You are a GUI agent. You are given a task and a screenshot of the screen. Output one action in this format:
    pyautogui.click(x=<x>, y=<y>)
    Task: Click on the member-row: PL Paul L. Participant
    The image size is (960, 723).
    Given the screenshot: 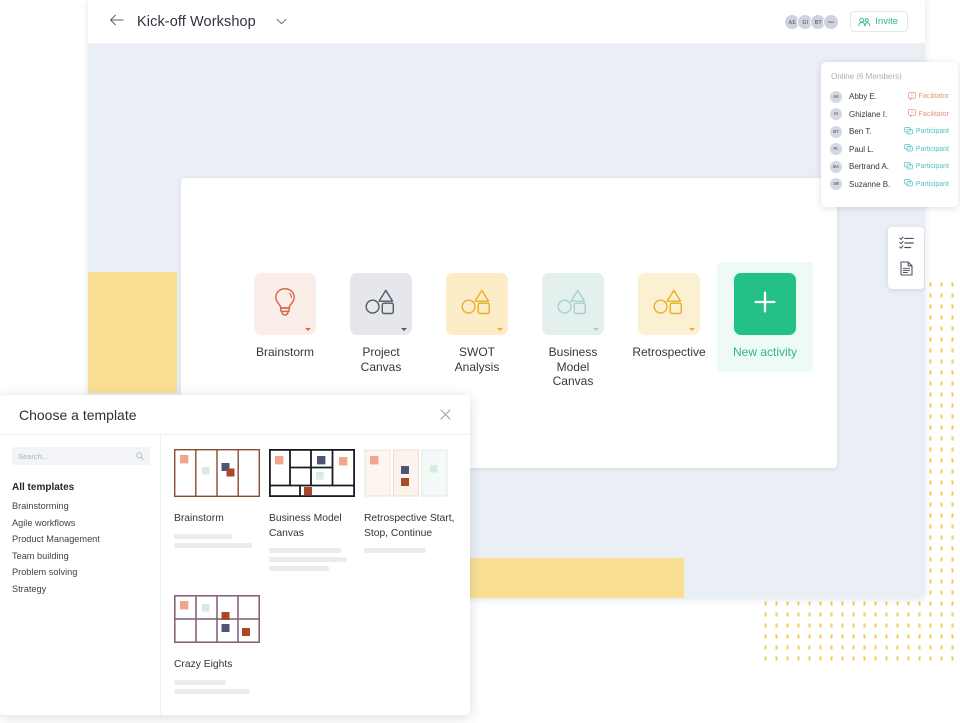 What is the action you would take?
    pyautogui.click(x=889, y=150)
    